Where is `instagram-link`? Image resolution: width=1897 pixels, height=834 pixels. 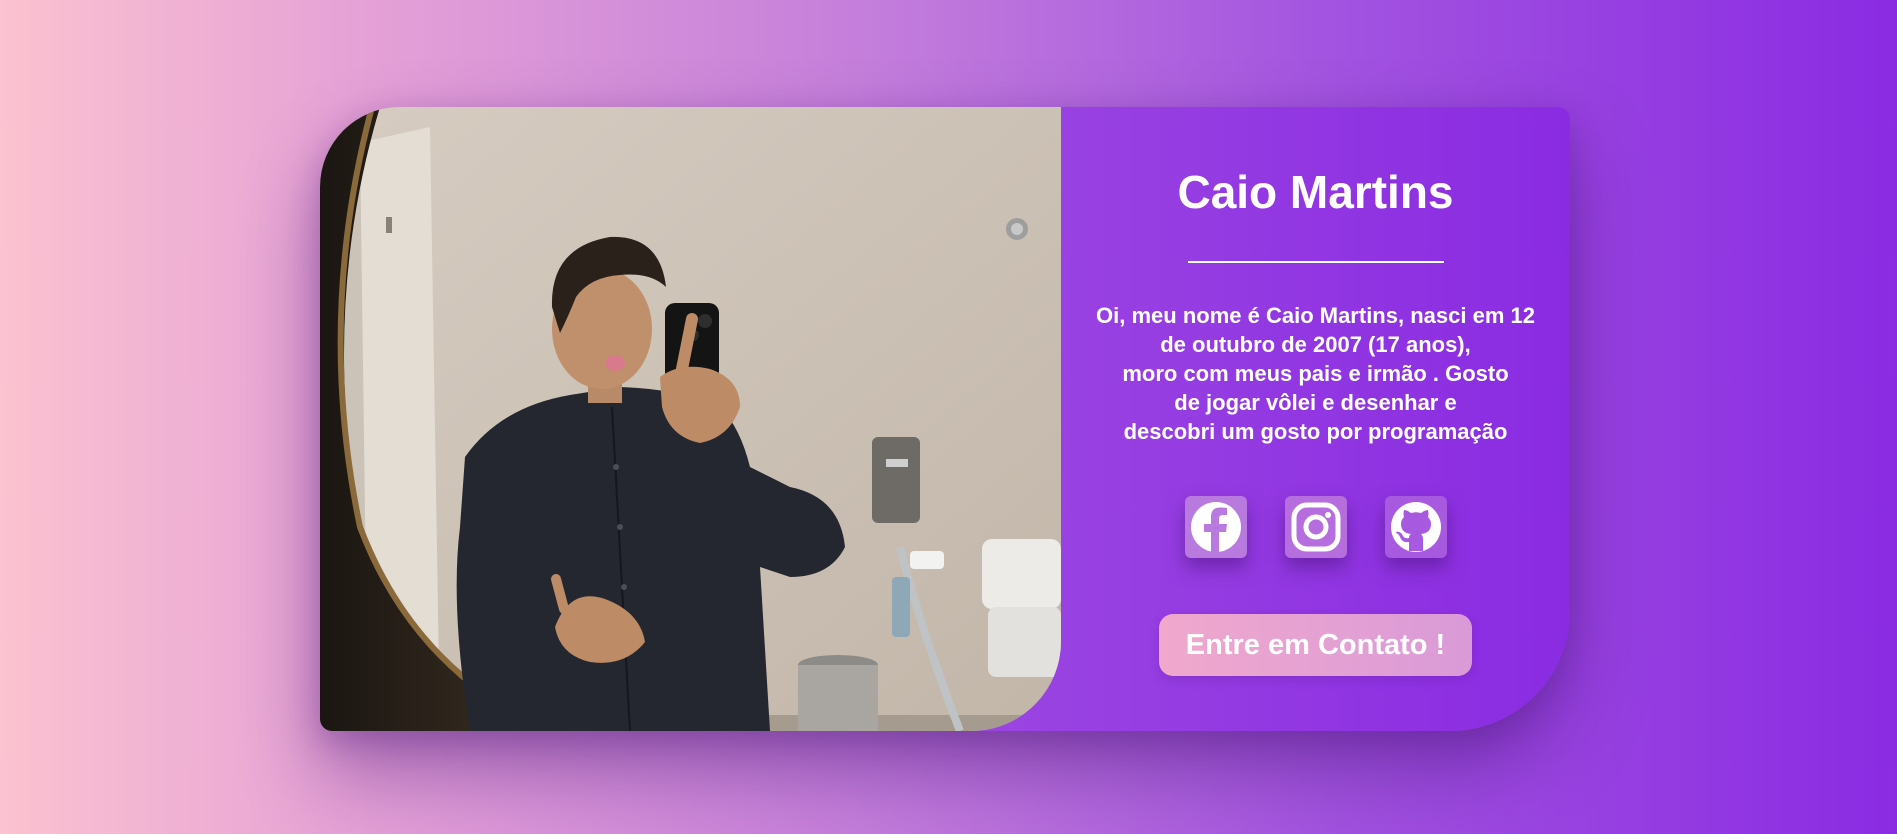
instagram-link is located at coordinates (1315, 527).